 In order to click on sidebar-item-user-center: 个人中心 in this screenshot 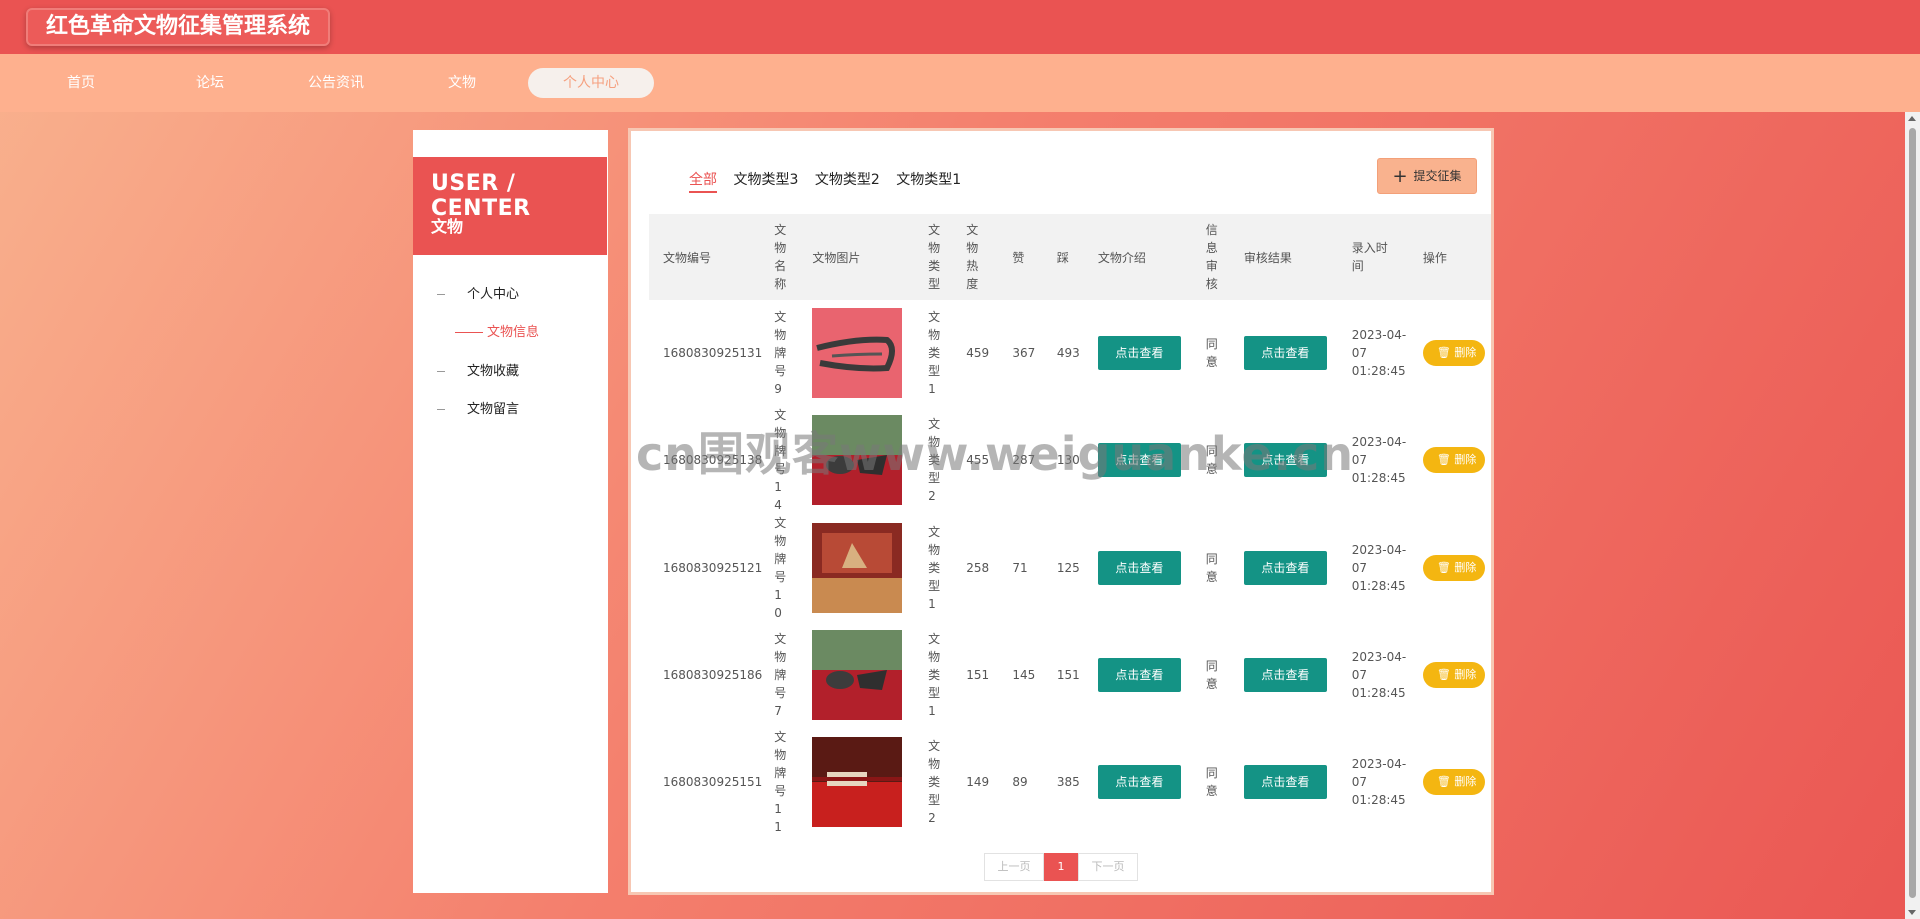, I will do `click(478, 292)`.